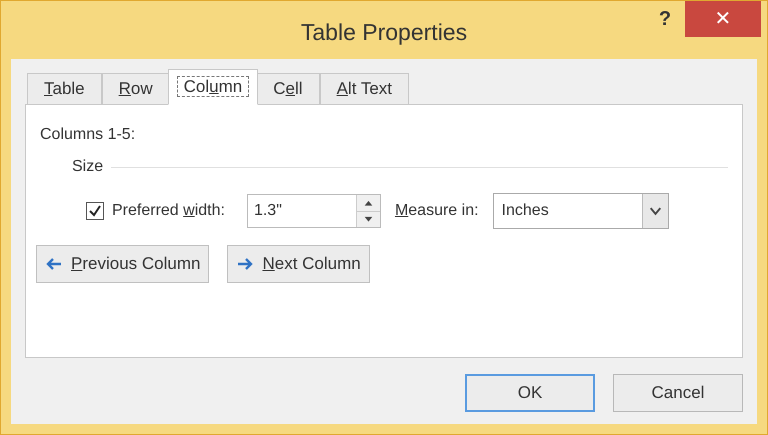 The image size is (768, 435). What do you see at coordinates (168, 211) in the screenshot?
I see `preferred-width-label: Preferred width:` at bounding box center [168, 211].